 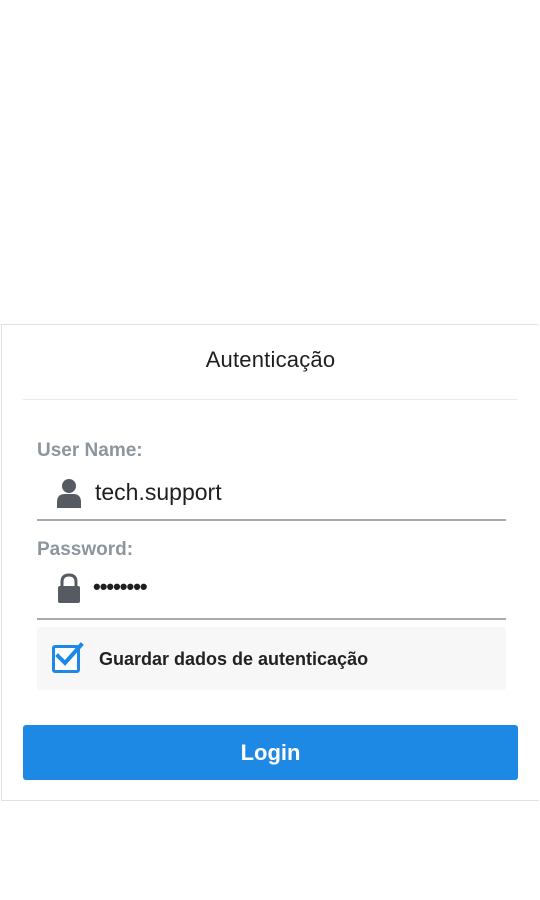 What do you see at coordinates (270, 359) in the screenshot?
I see `dialog-title: Autenticação` at bounding box center [270, 359].